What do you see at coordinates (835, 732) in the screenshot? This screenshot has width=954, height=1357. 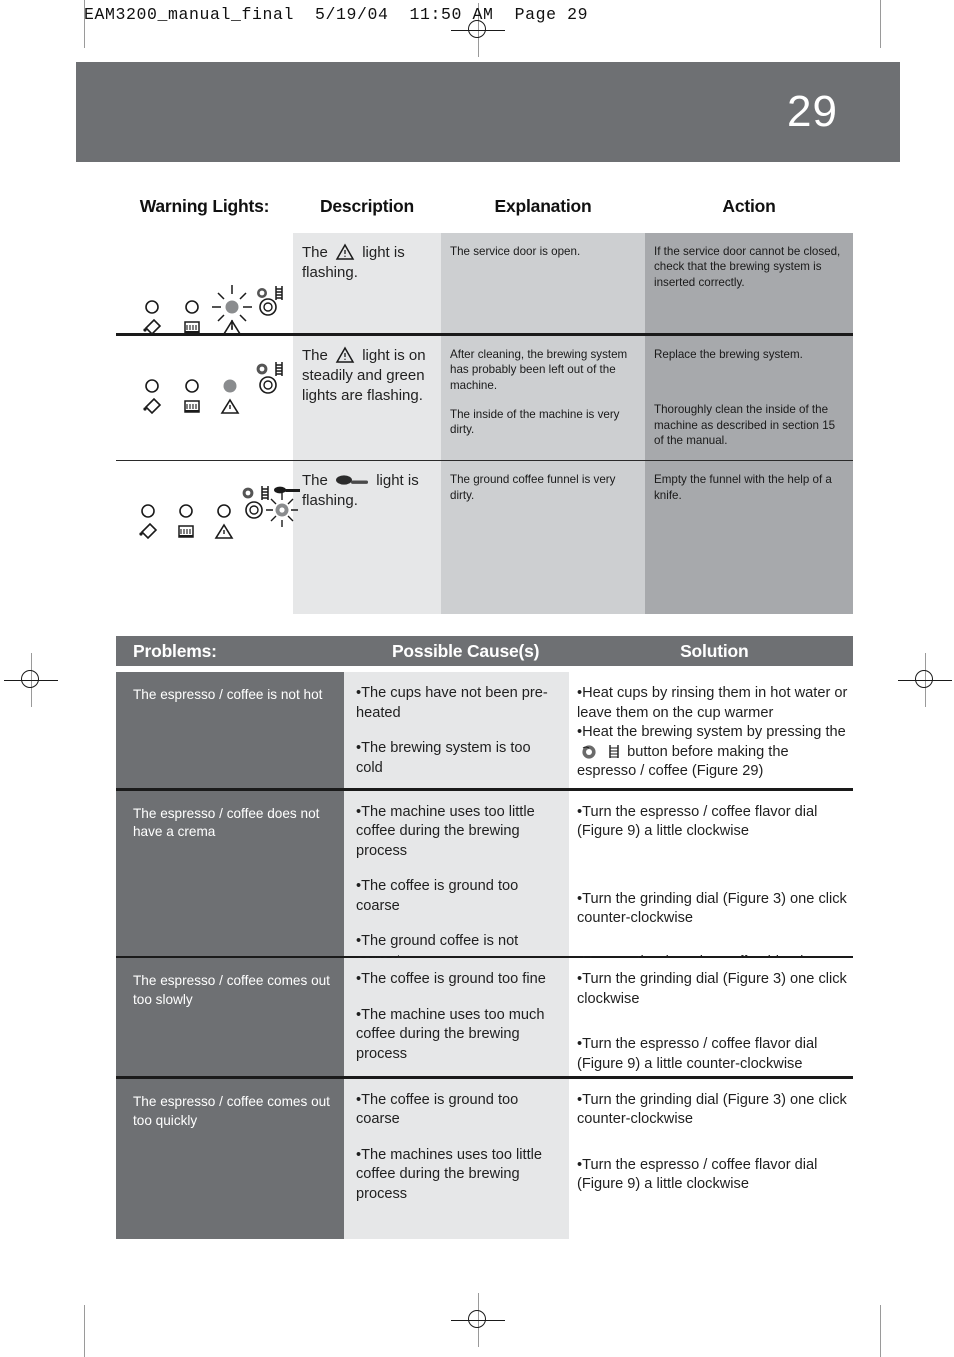 I see `solution-line-b: the` at bounding box center [835, 732].